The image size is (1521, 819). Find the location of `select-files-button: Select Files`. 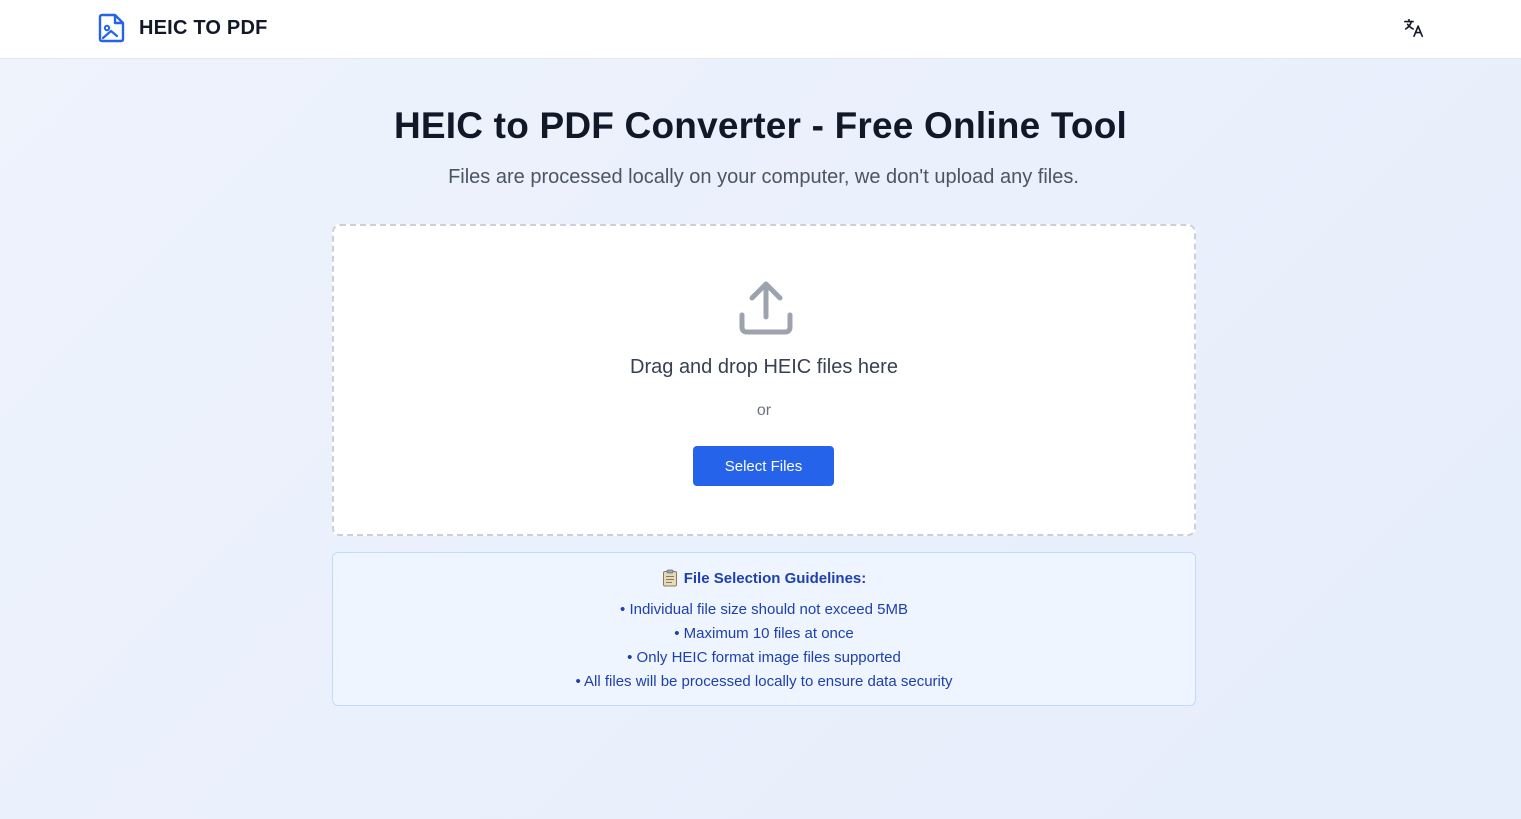

select-files-button: Select Files is located at coordinates (763, 466).